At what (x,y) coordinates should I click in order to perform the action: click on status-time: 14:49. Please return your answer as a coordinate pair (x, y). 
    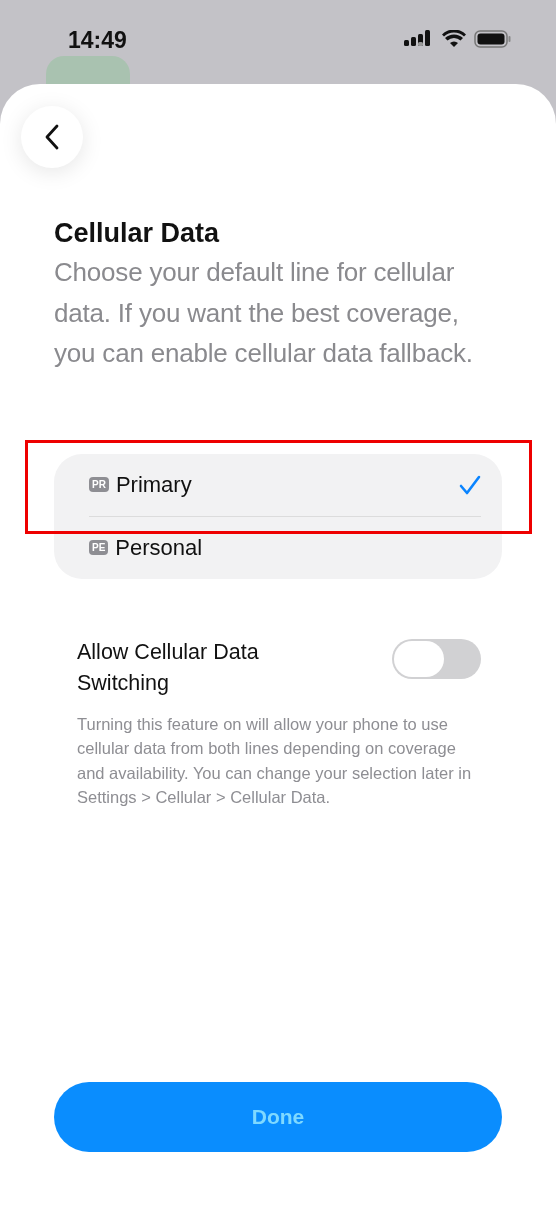
    Looking at the image, I should click on (97, 40).